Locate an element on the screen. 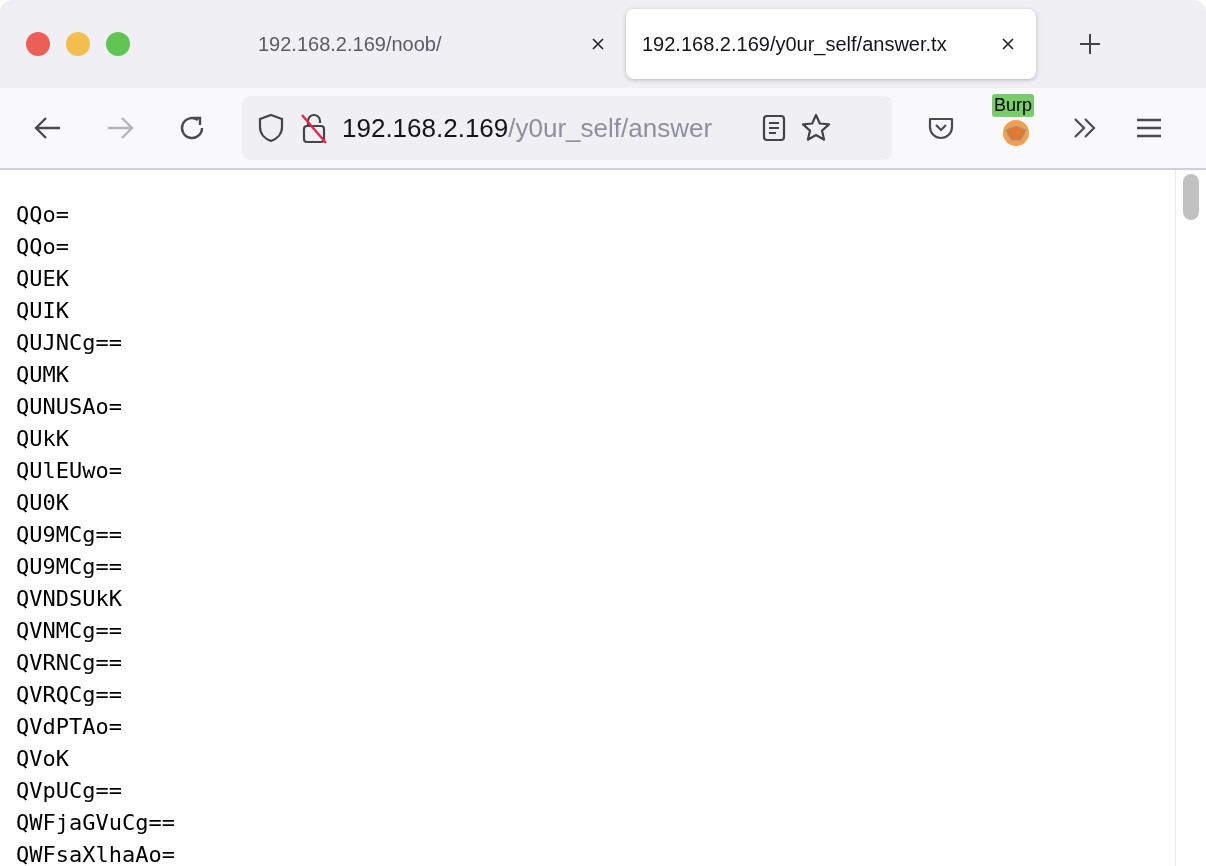 The image size is (1206, 866). text-line: QWFsaXlhaAo= is located at coordinates (96, 853).